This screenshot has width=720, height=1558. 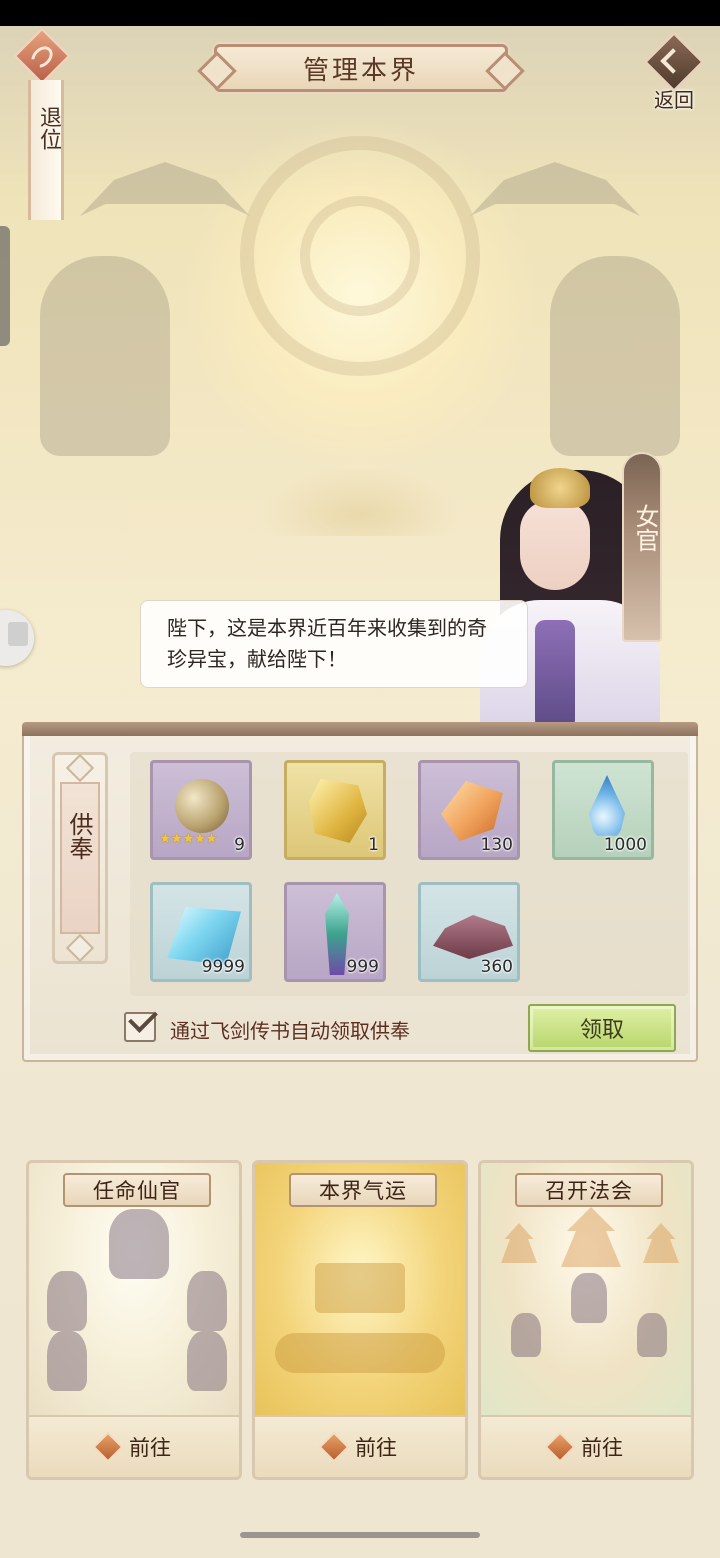 What do you see at coordinates (360, 13) in the screenshot?
I see `status-bar` at bounding box center [360, 13].